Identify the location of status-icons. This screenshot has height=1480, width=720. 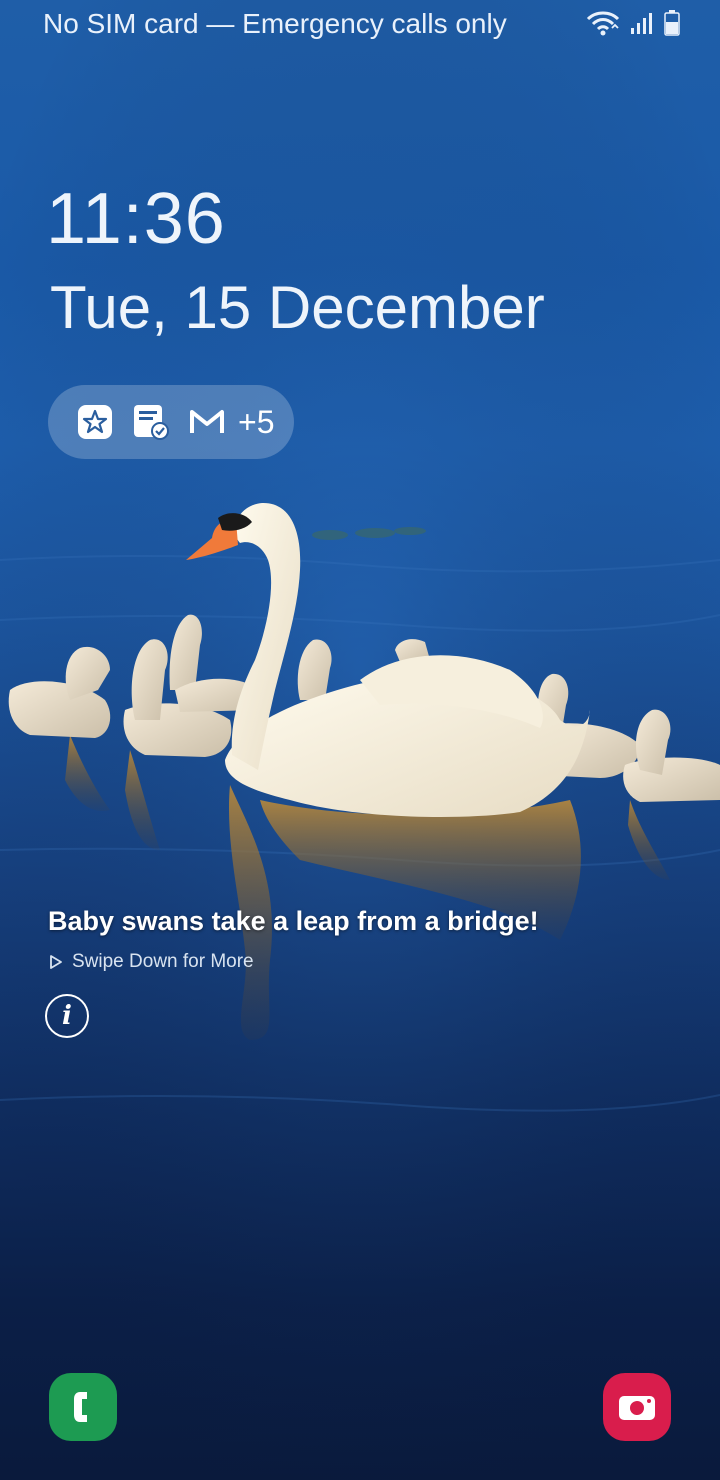
(633, 23).